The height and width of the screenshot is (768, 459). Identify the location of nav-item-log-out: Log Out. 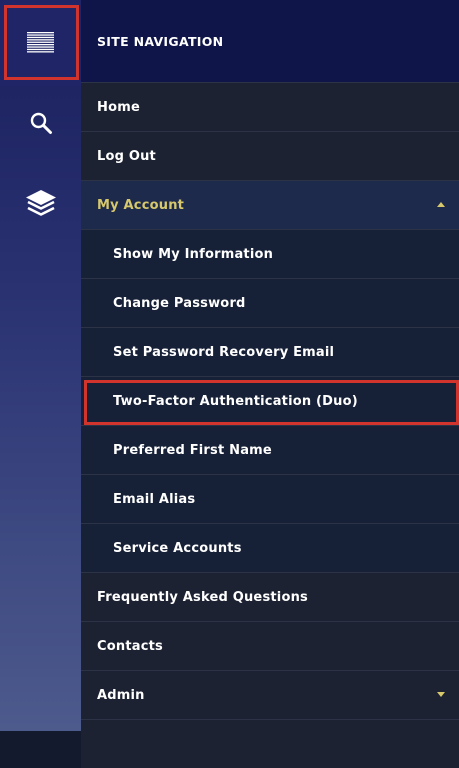
(270, 155).